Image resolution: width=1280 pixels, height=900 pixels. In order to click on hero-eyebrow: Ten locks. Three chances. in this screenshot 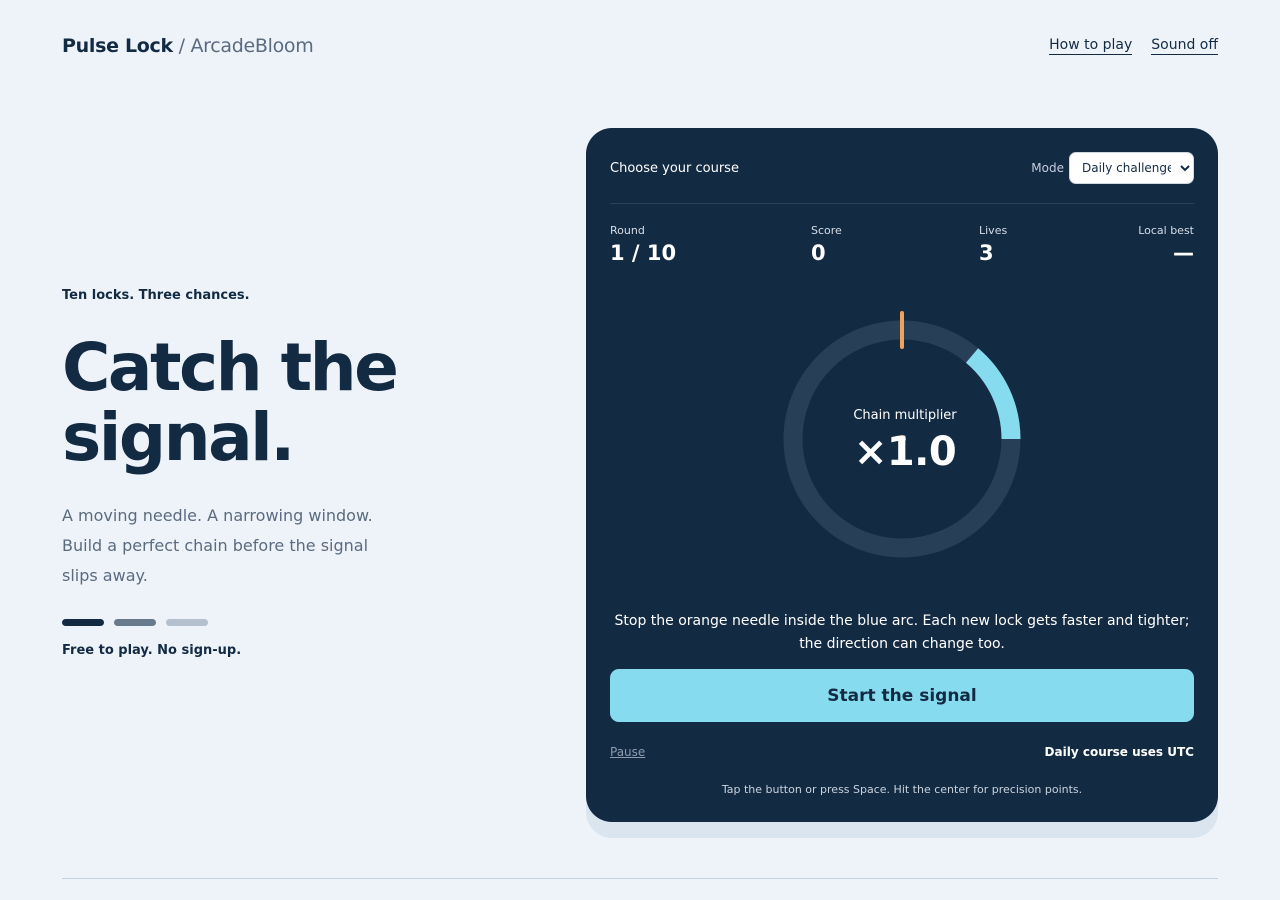, I will do `click(156, 295)`.